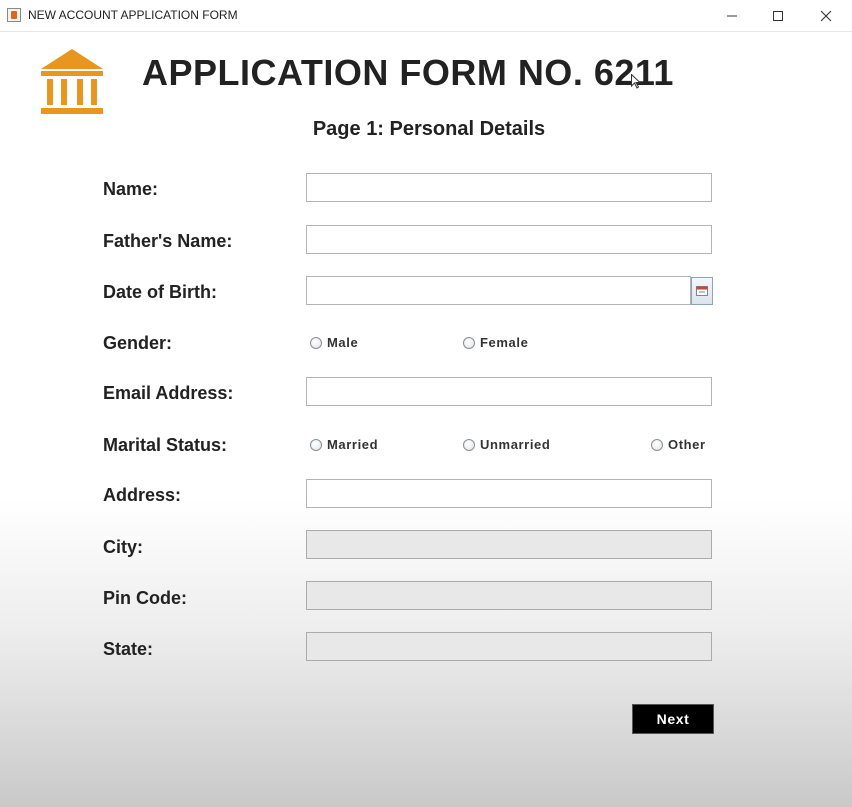 The width and height of the screenshot is (852, 807). Describe the element at coordinates (509, 493) in the screenshot. I see `address-input` at that location.